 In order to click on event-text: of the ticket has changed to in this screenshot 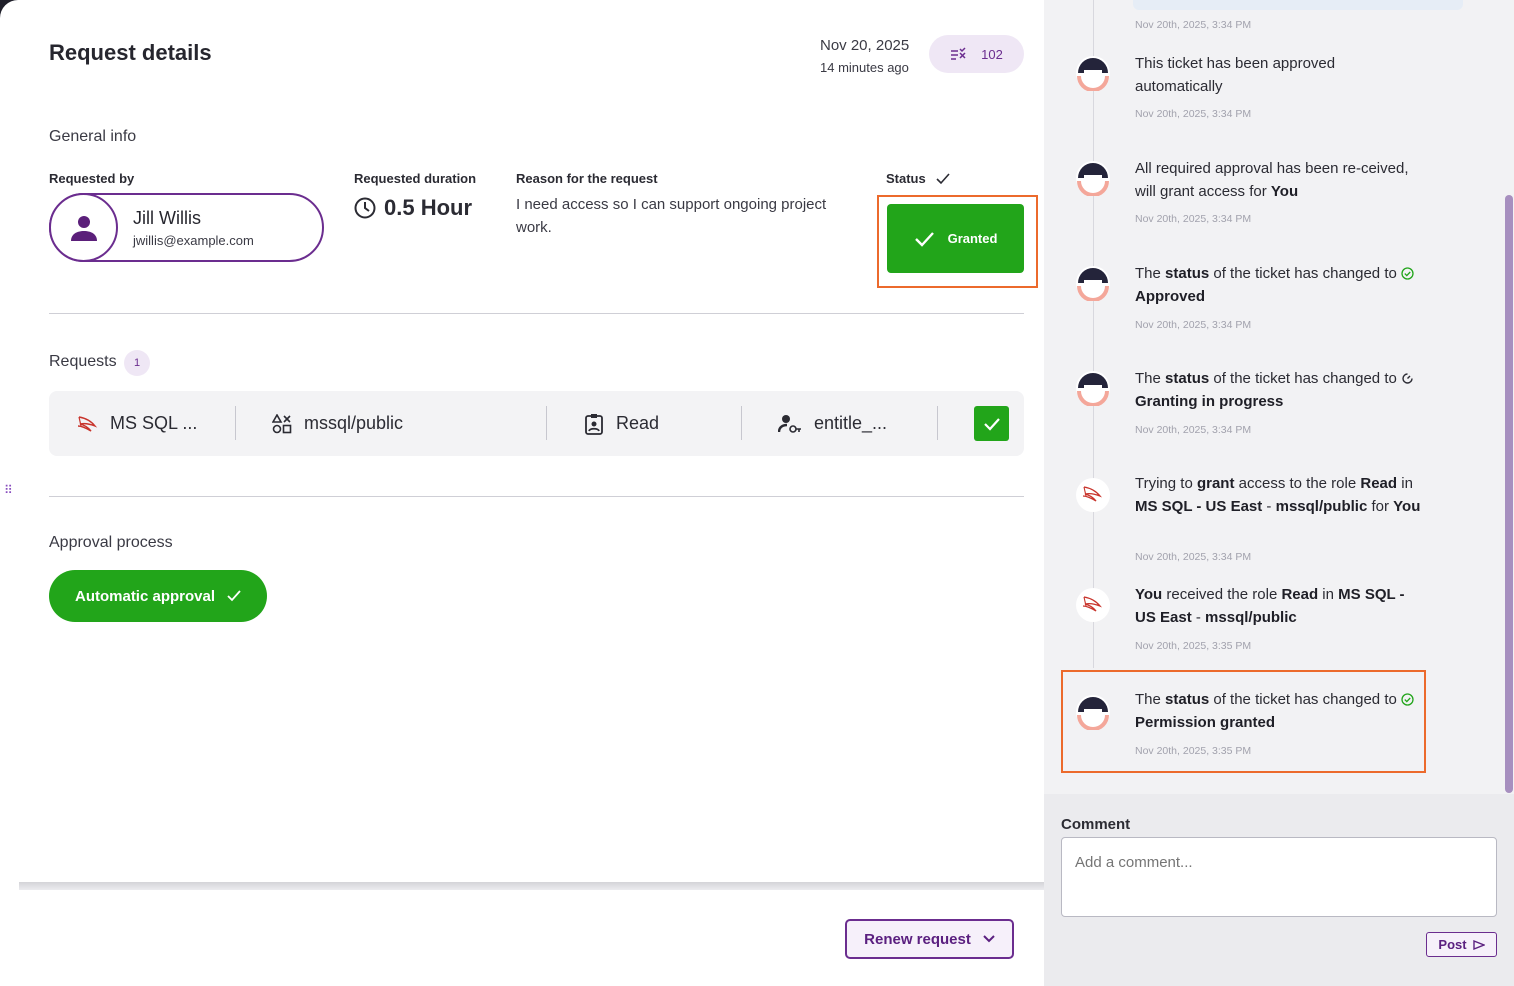, I will do `click(1305, 273)`.